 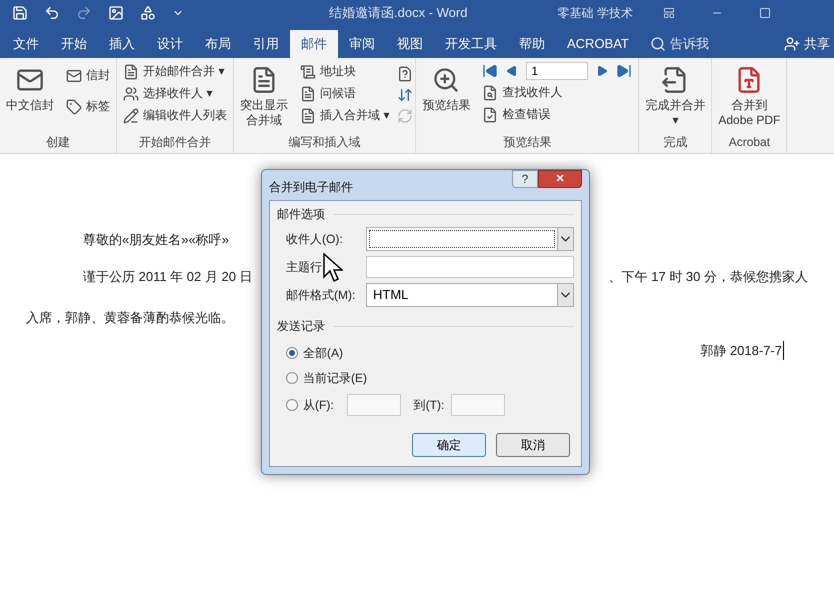 I want to click on tell-me-button: 告诉我, so click(x=679, y=44).